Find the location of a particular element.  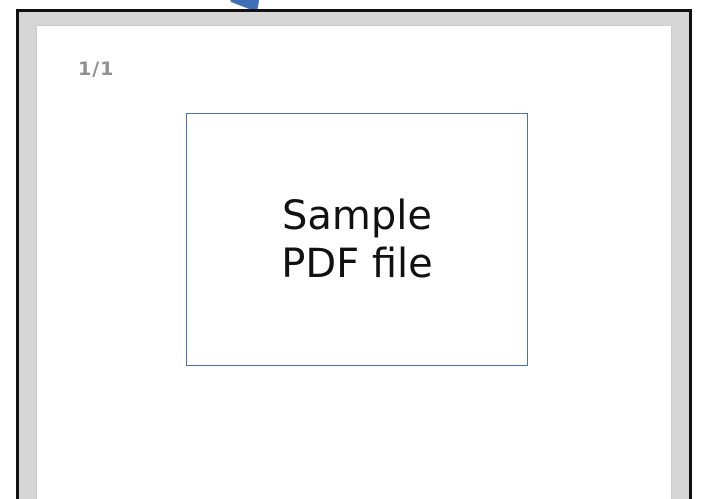

page-counter: 1/1 is located at coordinates (96, 69).